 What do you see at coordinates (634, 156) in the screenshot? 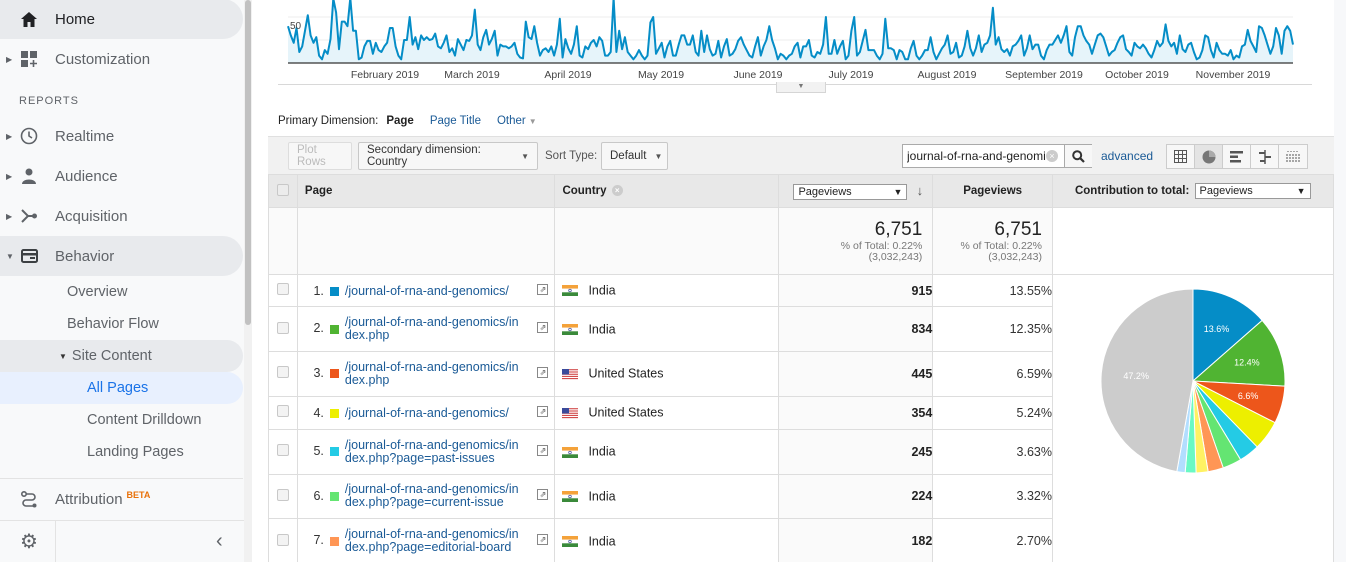
I see `sort-type-select: Default ▼` at bounding box center [634, 156].